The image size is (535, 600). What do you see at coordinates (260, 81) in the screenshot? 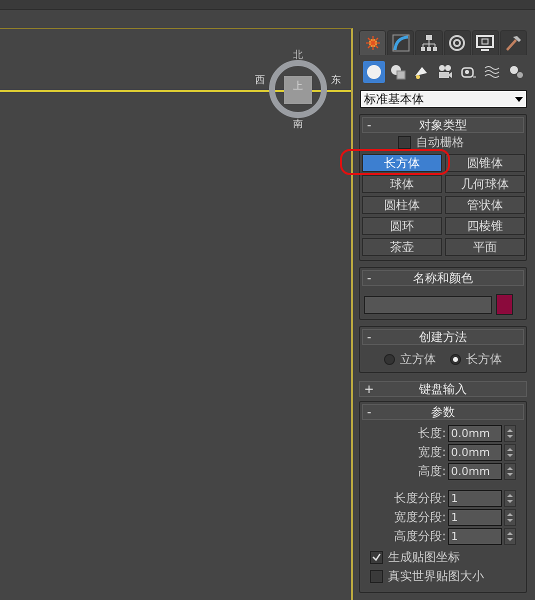
I see `compass-label: 西` at bounding box center [260, 81].